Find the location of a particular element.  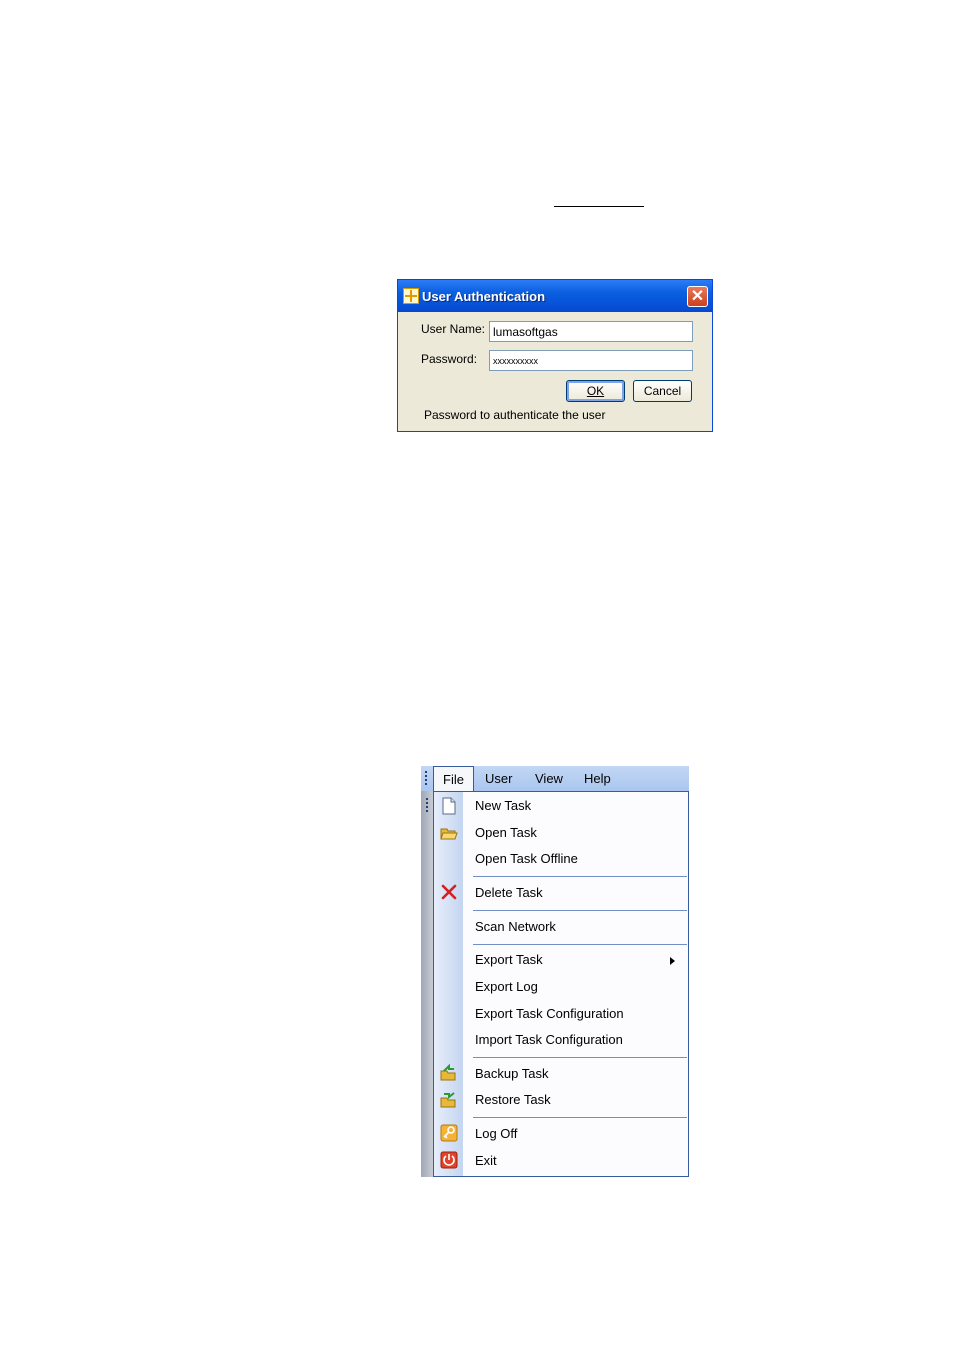

close-button: ✕ is located at coordinates (697, 296).